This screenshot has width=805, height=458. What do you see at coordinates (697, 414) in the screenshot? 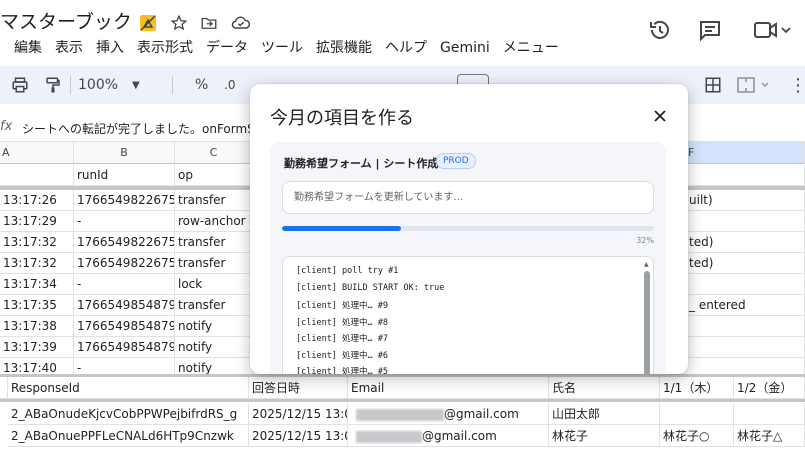
I see `jan-1-cell` at bounding box center [697, 414].